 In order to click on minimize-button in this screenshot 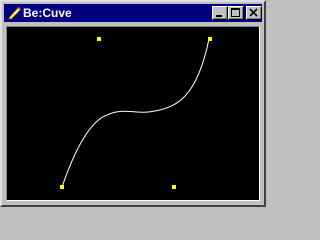, I will do `click(220, 13)`.